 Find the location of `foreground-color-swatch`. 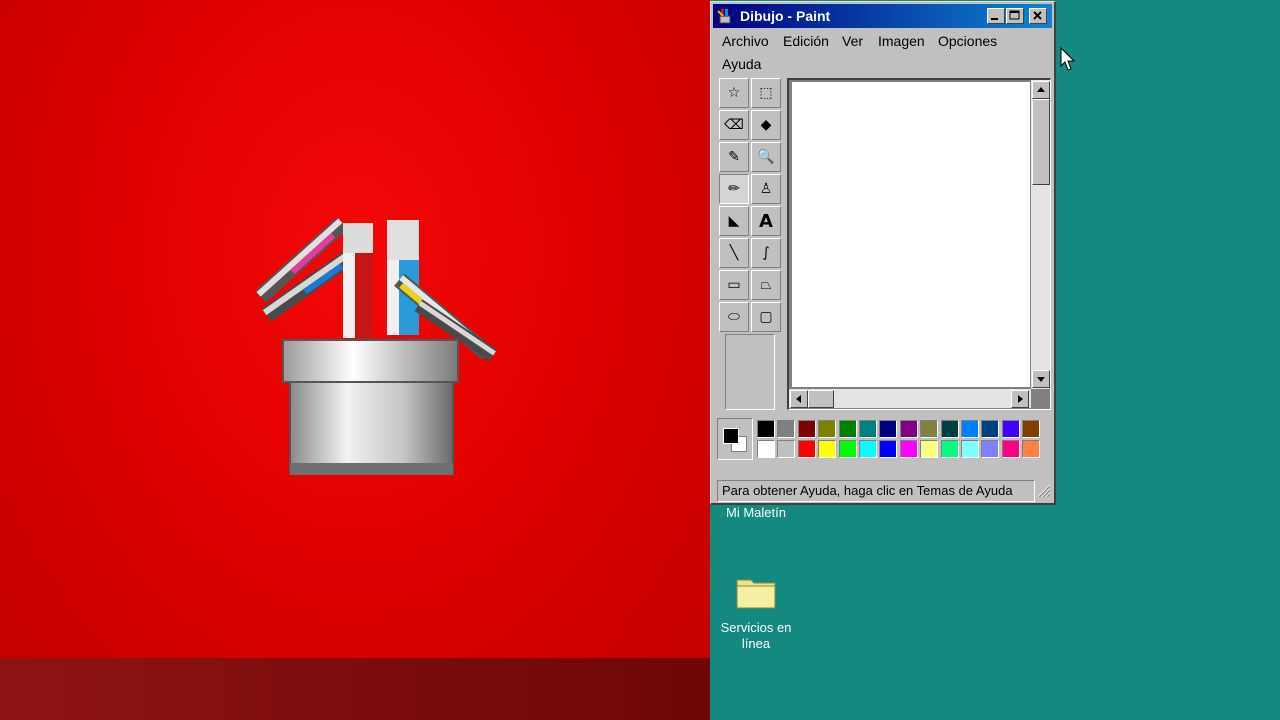

foreground-color-swatch is located at coordinates (731, 436).